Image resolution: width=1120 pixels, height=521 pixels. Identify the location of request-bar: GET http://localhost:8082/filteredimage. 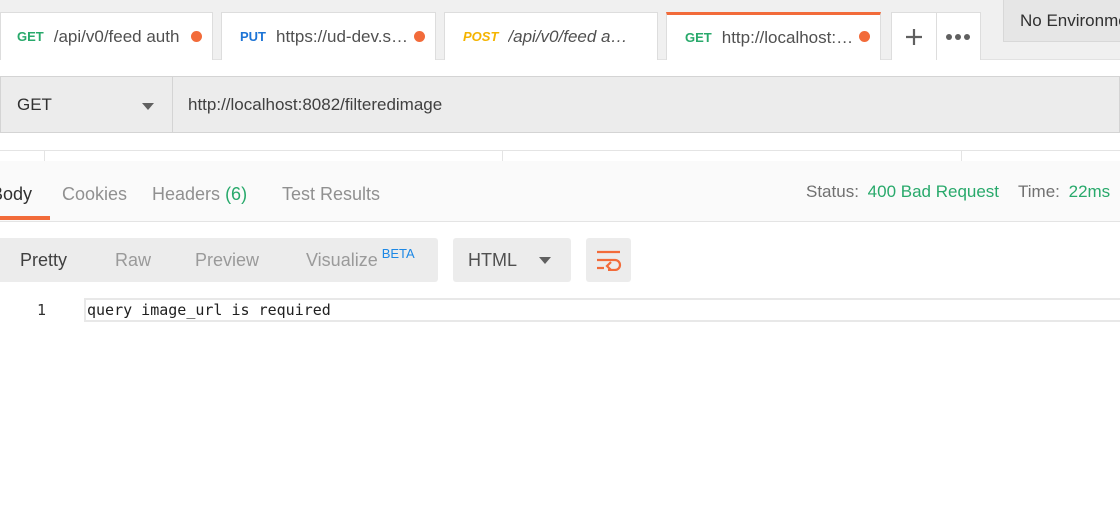
(560, 104).